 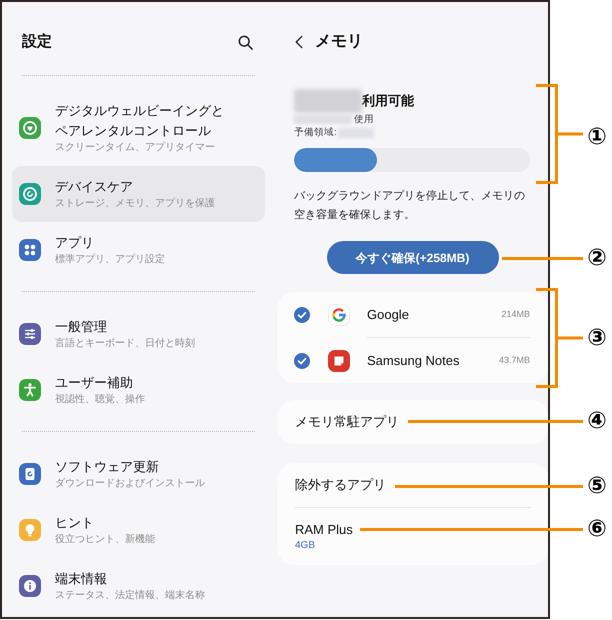 What do you see at coordinates (515, 314) in the screenshot?
I see `app-size: 214MB` at bounding box center [515, 314].